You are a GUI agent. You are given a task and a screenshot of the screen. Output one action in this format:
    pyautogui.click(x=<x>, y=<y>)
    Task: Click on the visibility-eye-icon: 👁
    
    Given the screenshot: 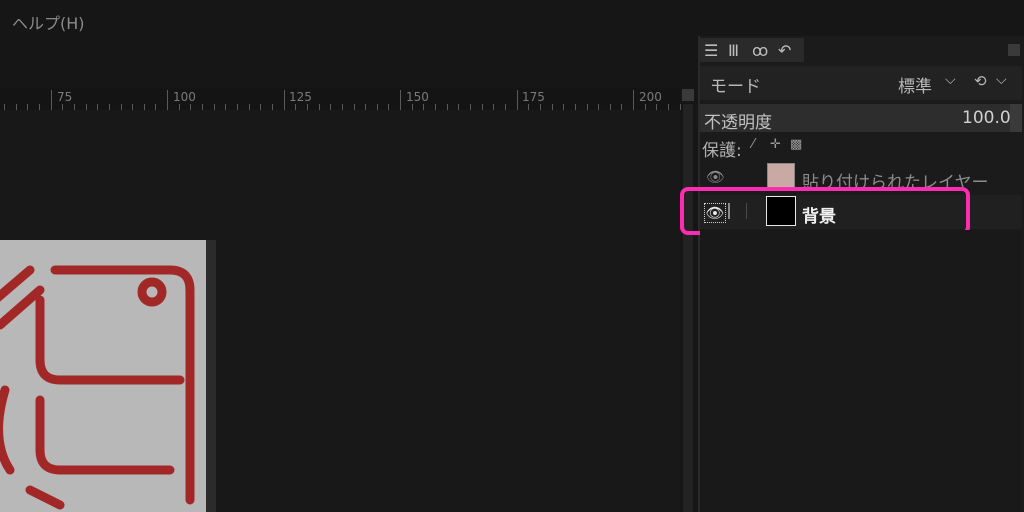 What is the action you would take?
    pyautogui.click(x=715, y=177)
    